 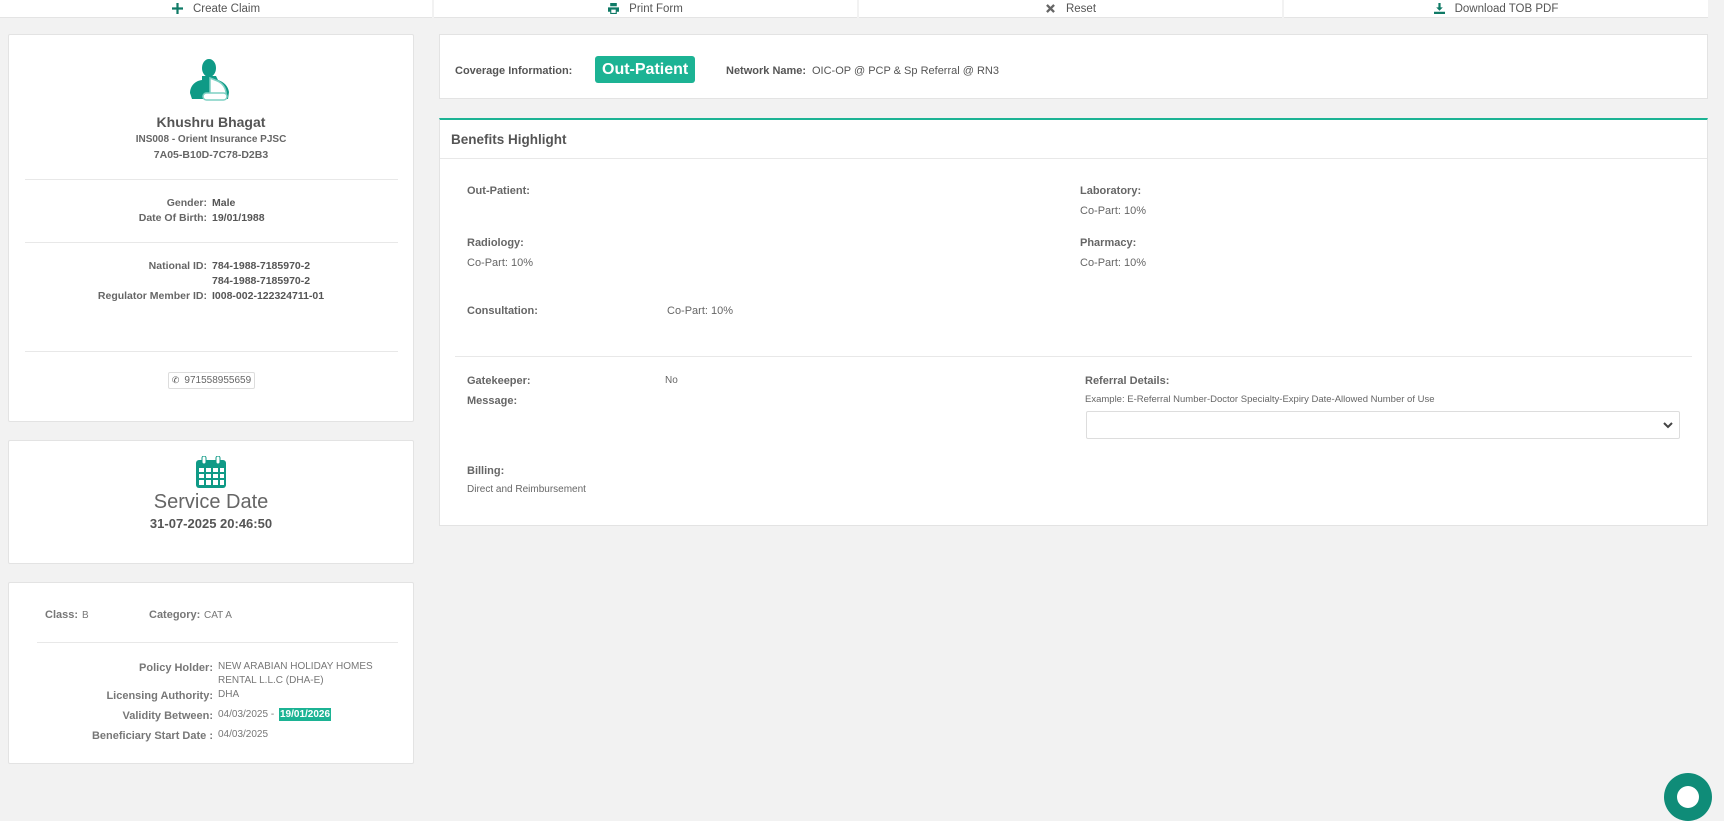 I want to click on card-id: 7A05-B10D-7C78-D2B3, so click(x=211, y=155).